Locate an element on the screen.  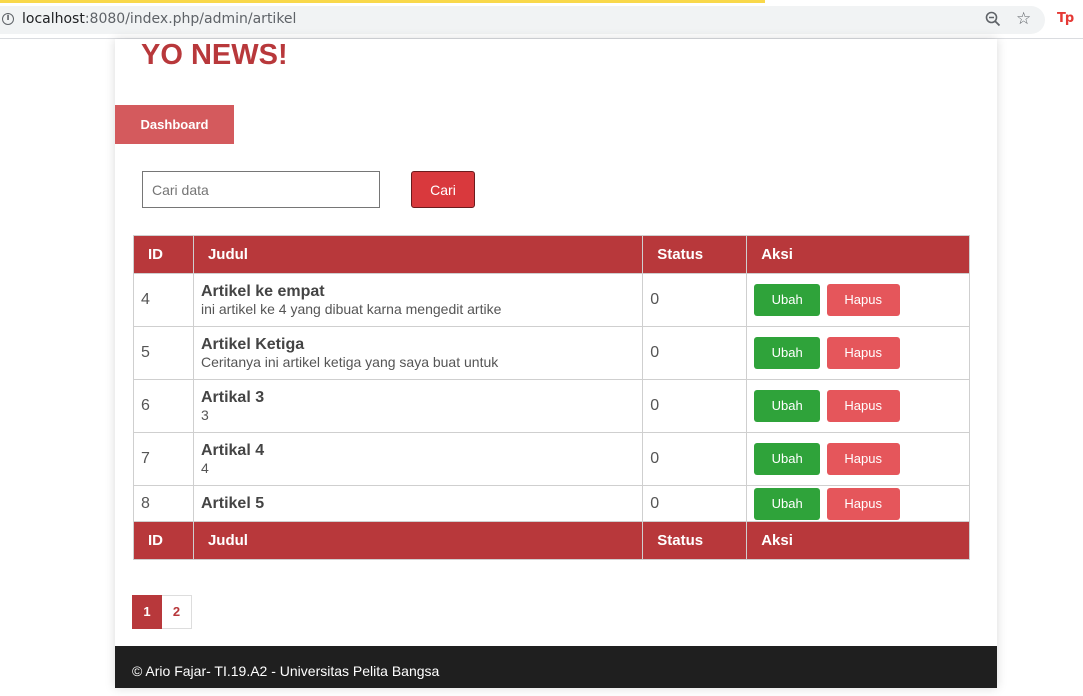
zoom-icon is located at coordinates (993, 19).